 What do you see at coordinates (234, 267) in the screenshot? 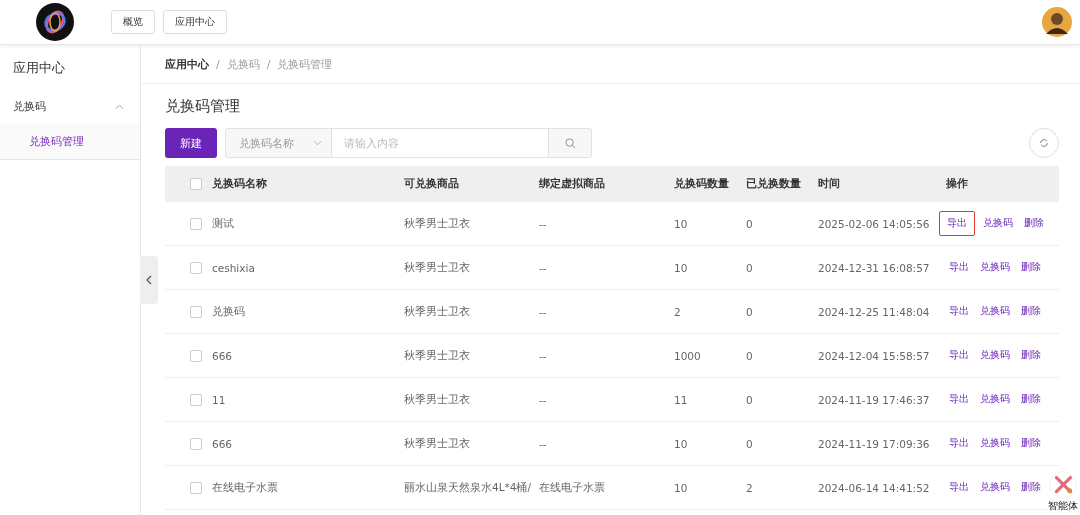
I see `table-cell-text: ceshixia` at bounding box center [234, 267].